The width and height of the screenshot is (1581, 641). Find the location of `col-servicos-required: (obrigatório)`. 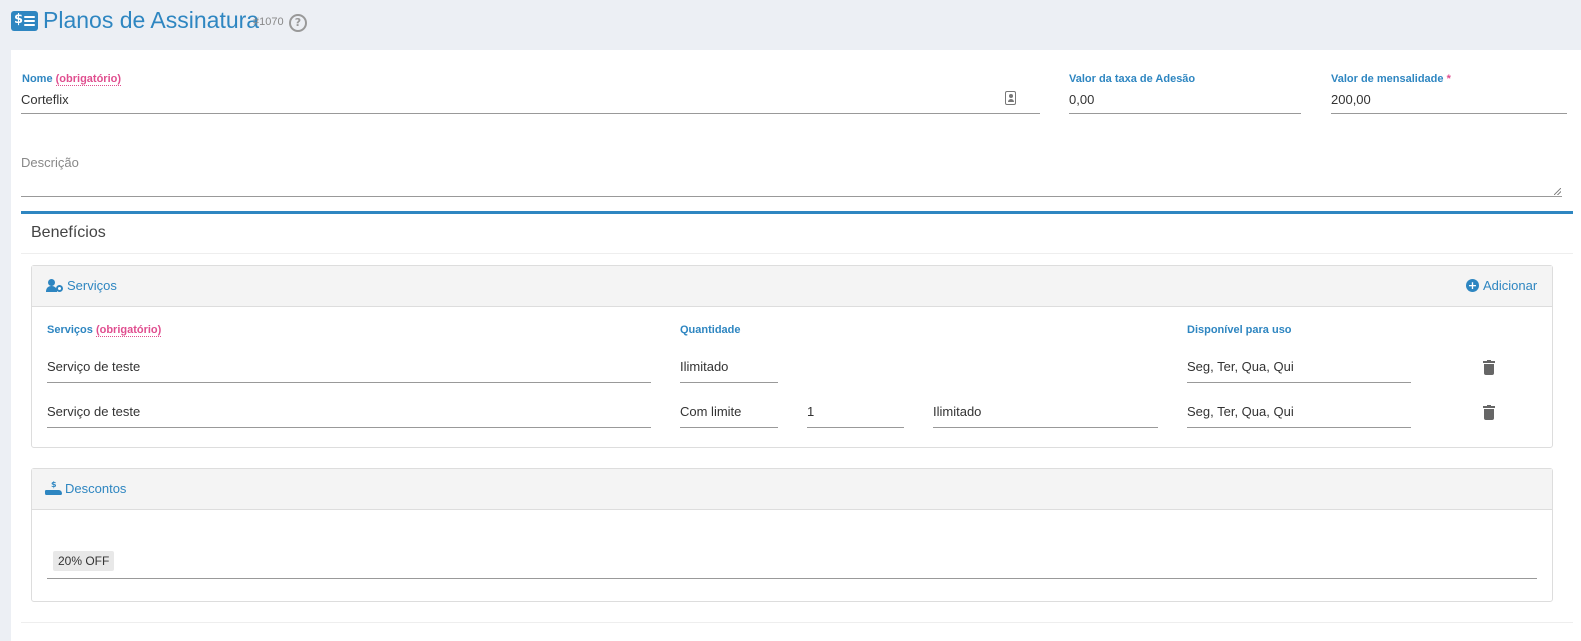

col-servicos-required: (obrigatório) is located at coordinates (128, 330).